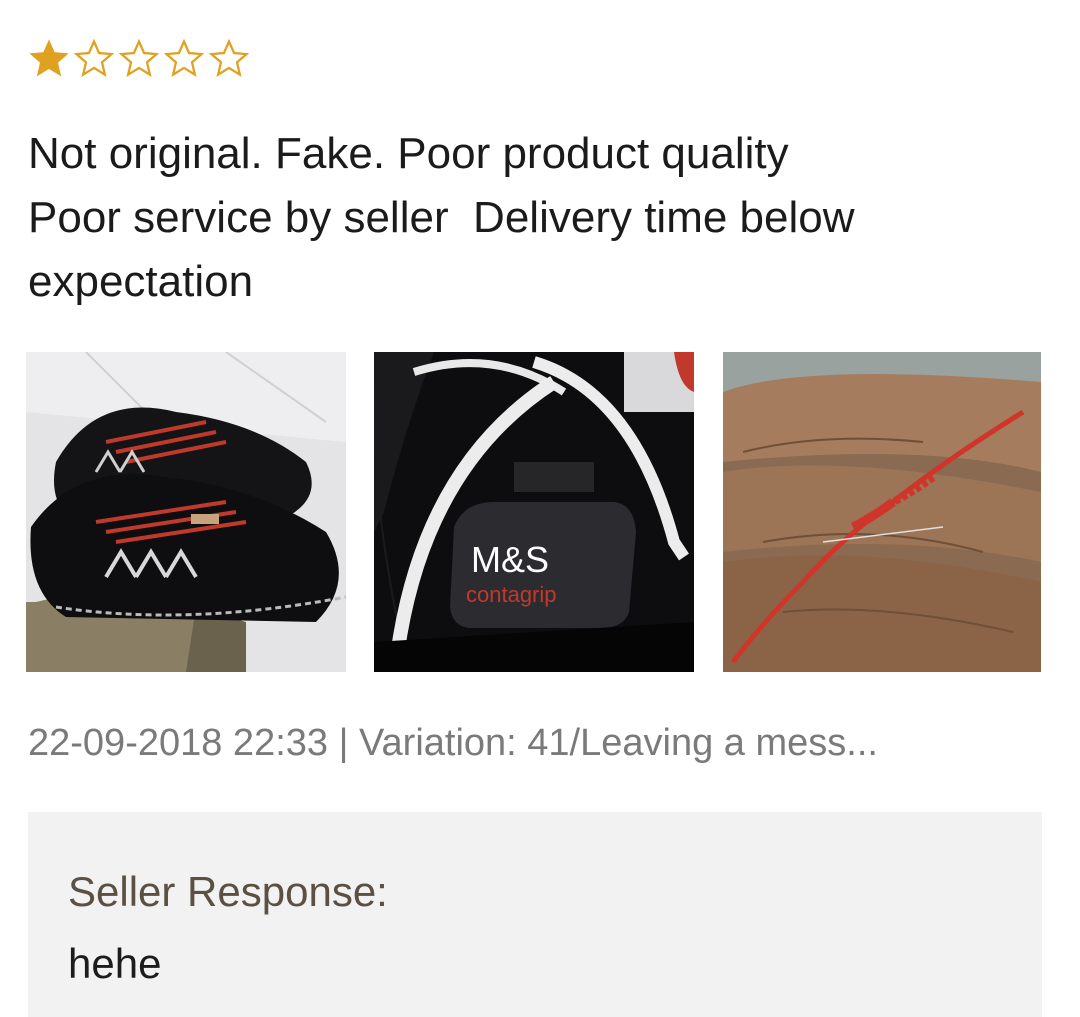  Describe the element at coordinates (115, 963) in the screenshot. I see `seller-response-text: hehe` at that location.